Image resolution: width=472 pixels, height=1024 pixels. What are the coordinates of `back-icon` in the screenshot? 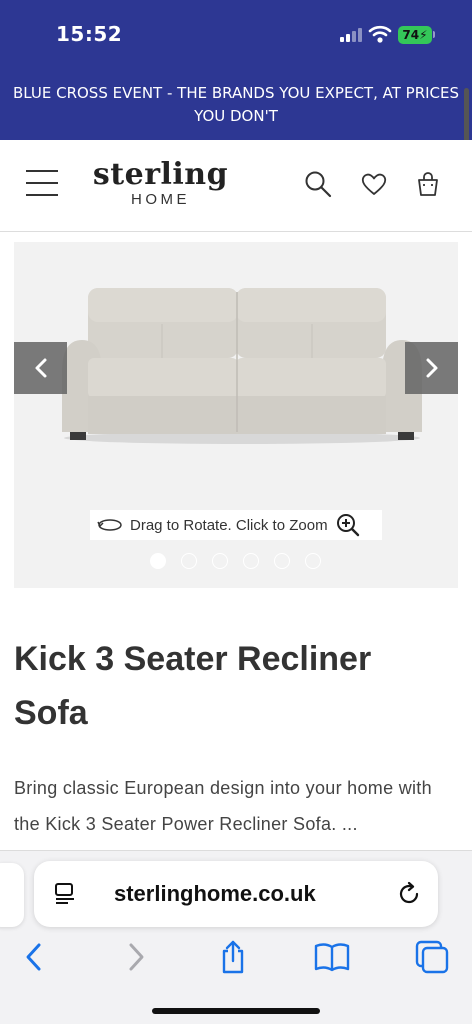 It's located at (33, 957).